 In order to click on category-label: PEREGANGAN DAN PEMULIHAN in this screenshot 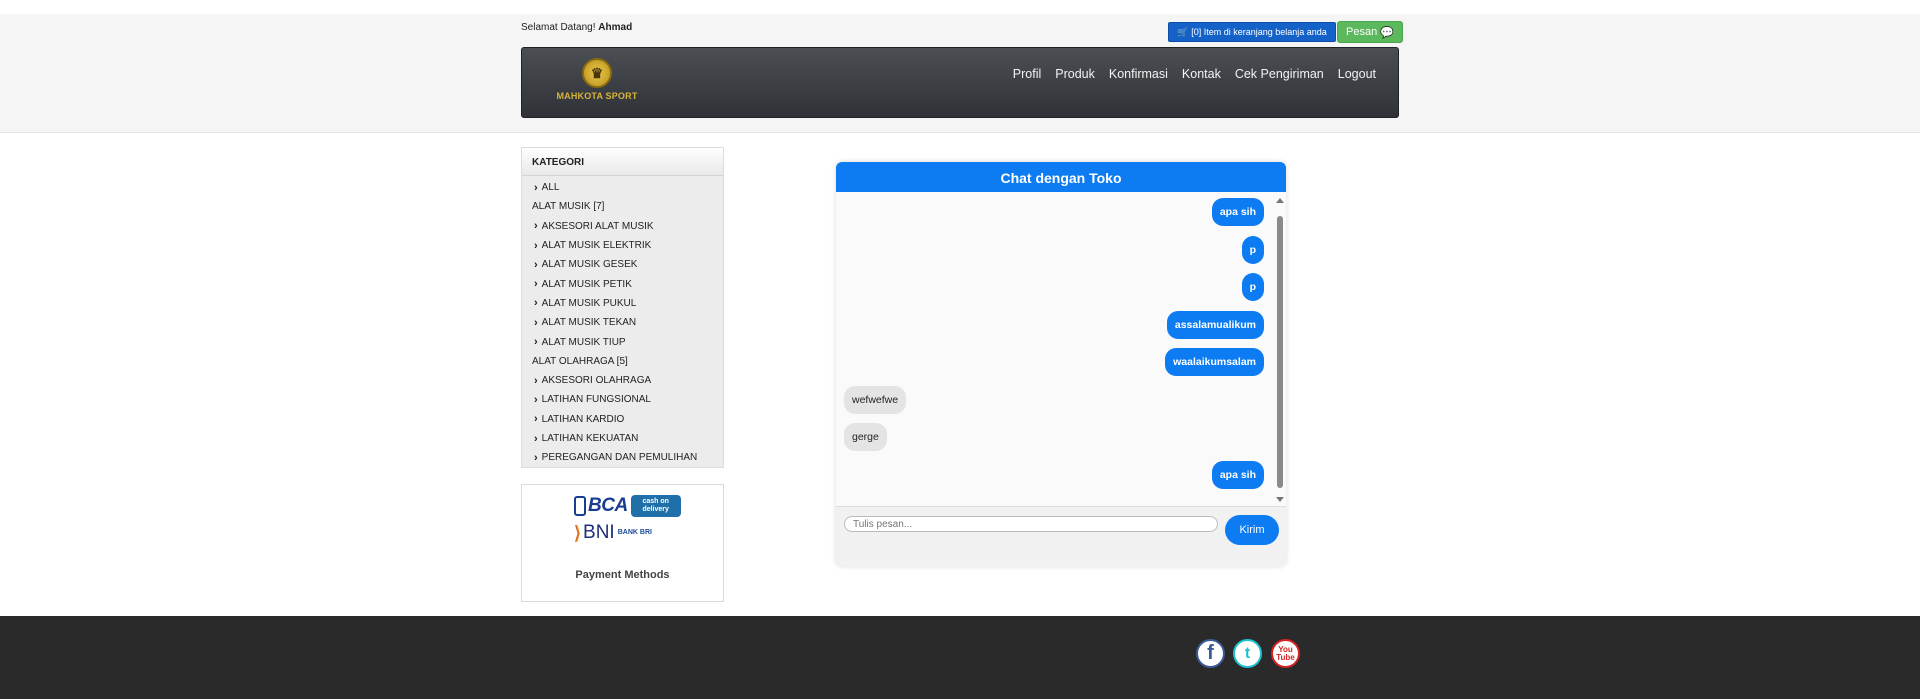, I will do `click(619, 458)`.